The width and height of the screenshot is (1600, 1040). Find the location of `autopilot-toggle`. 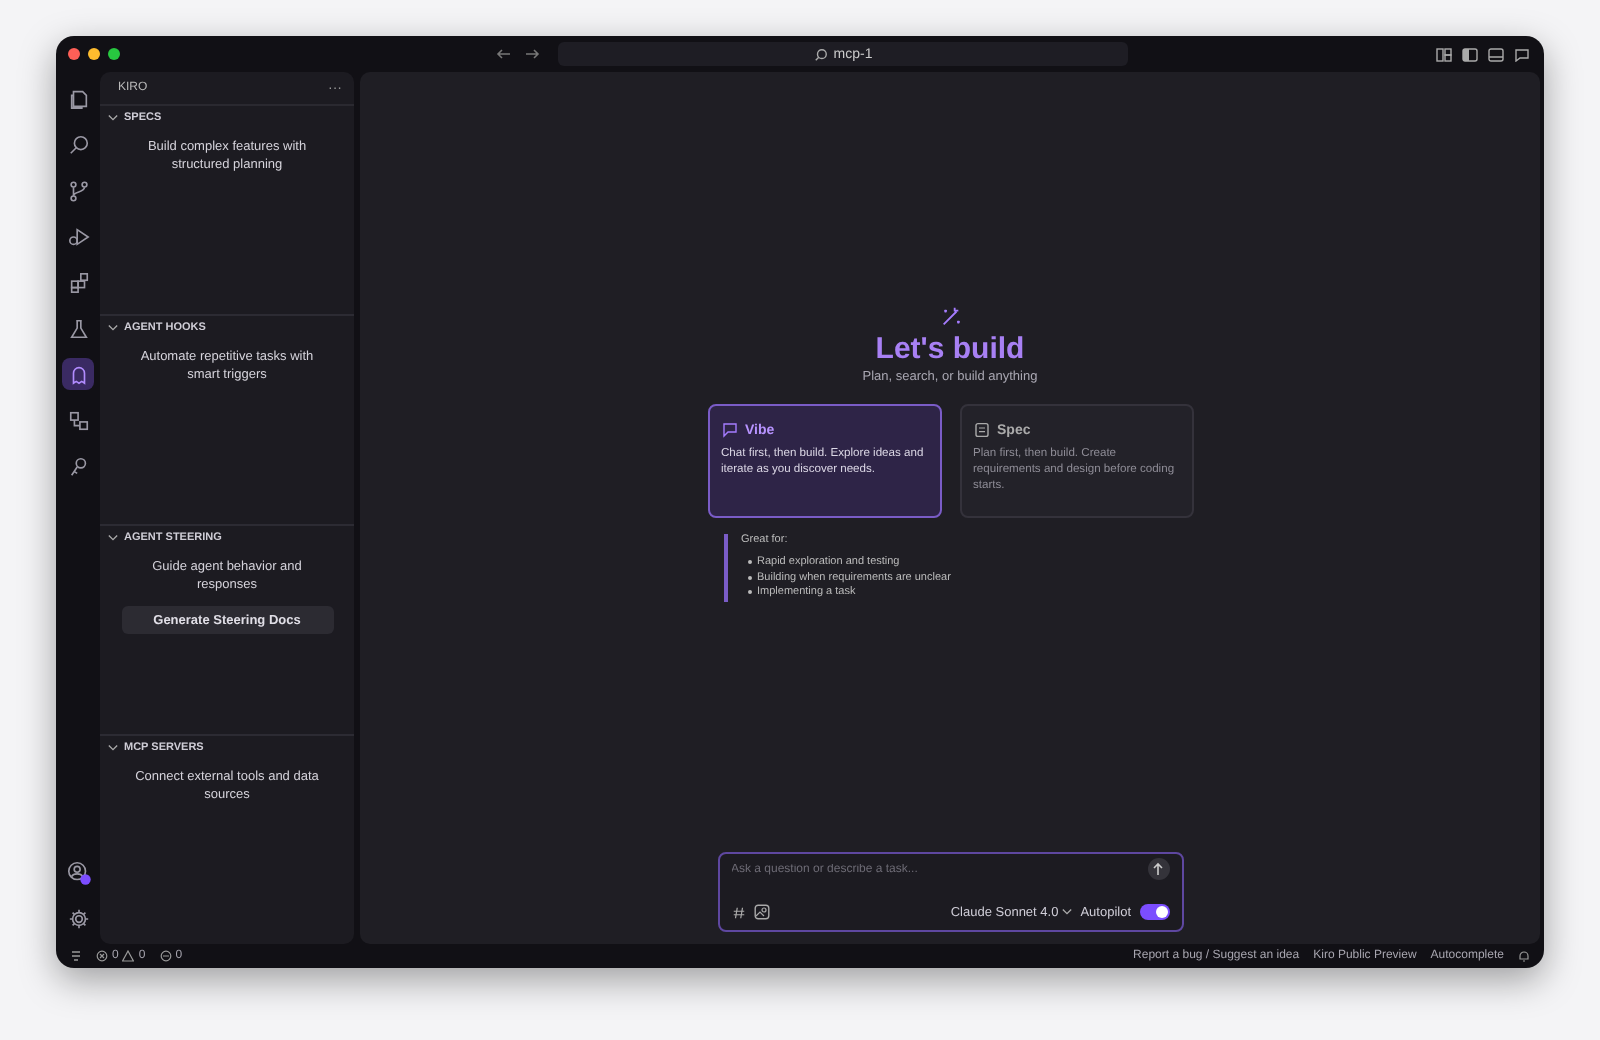

autopilot-toggle is located at coordinates (1154, 912).